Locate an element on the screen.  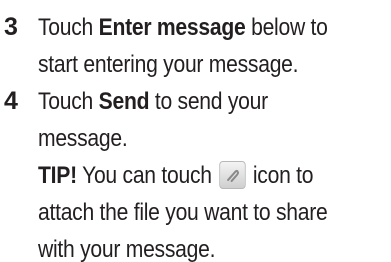
tip-line: TIP! You can touch icon to is located at coordinates (193, 175).